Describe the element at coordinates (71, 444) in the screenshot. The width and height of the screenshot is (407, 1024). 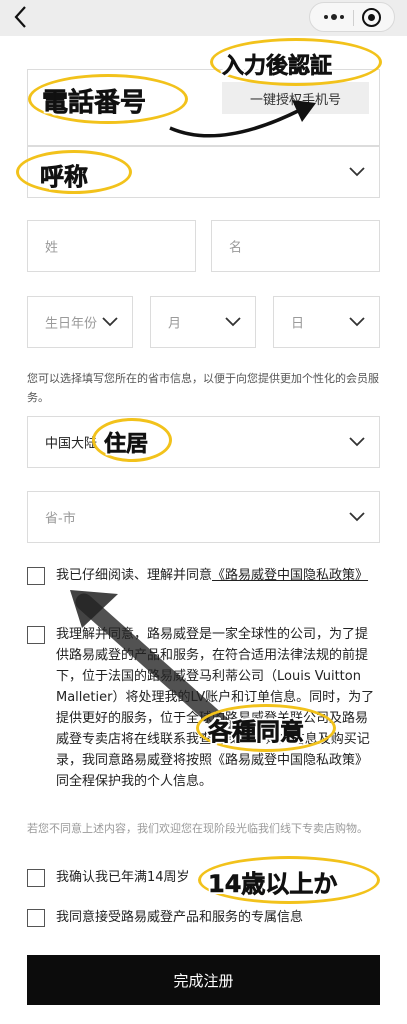
I see `country-value: 中国大陆` at that location.